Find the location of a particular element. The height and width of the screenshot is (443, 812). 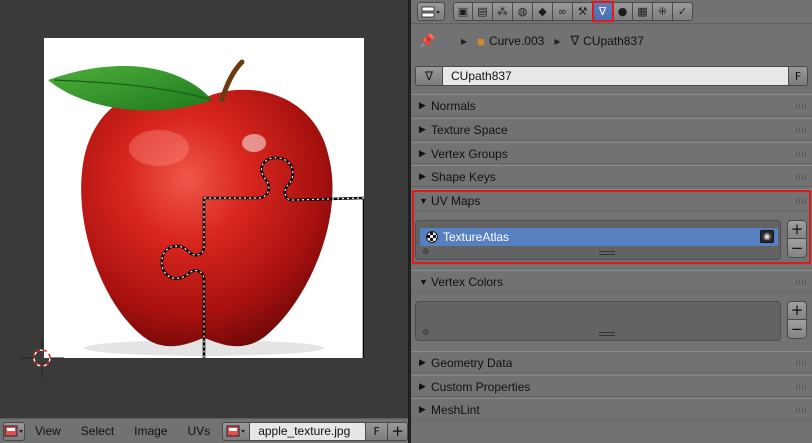

2d-cursor-icon is located at coordinates (42, 358).